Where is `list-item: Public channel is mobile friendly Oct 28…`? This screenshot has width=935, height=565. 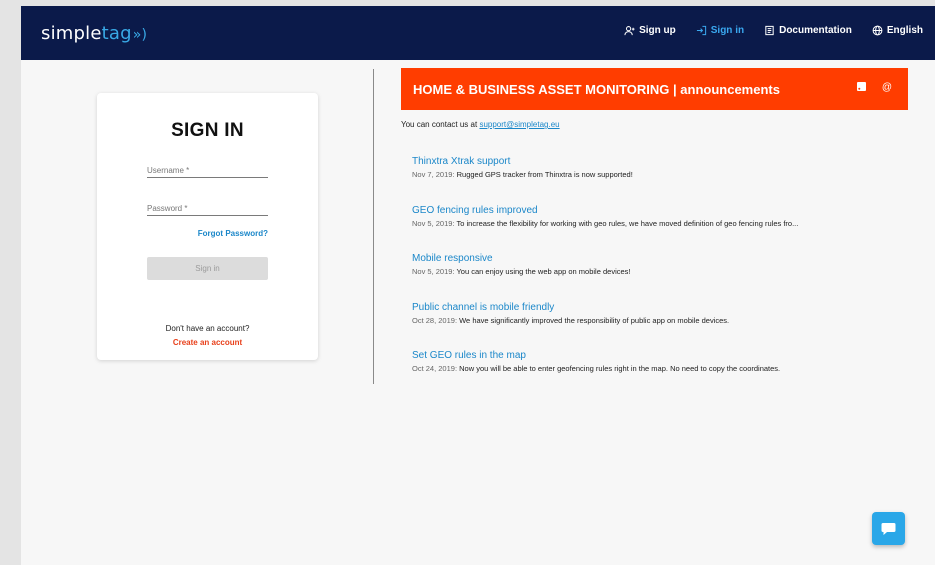 list-item: Public channel is mobile friendly Oct 28… is located at coordinates (662, 326).